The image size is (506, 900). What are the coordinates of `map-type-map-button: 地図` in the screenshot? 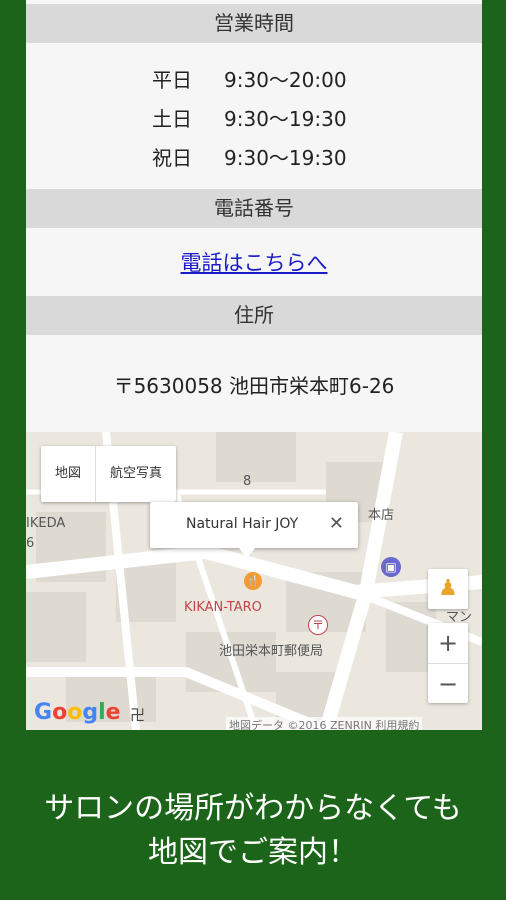 It's located at (68, 474).